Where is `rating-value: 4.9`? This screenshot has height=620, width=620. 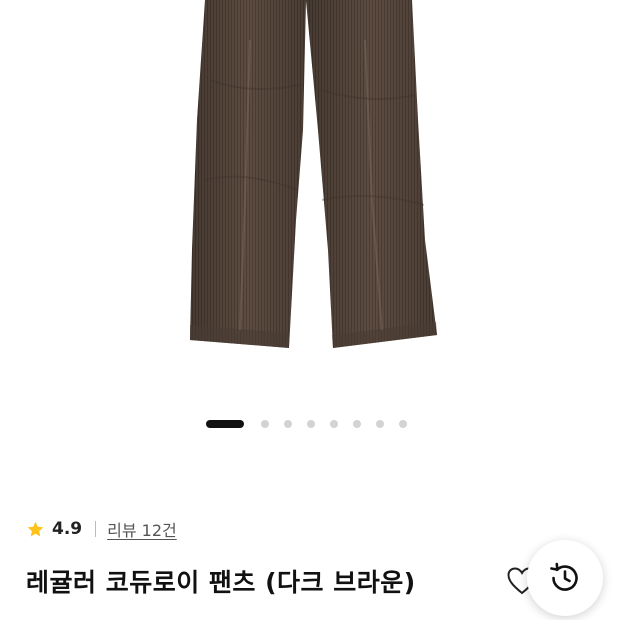
rating-value: 4.9 is located at coordinates (67, 529).